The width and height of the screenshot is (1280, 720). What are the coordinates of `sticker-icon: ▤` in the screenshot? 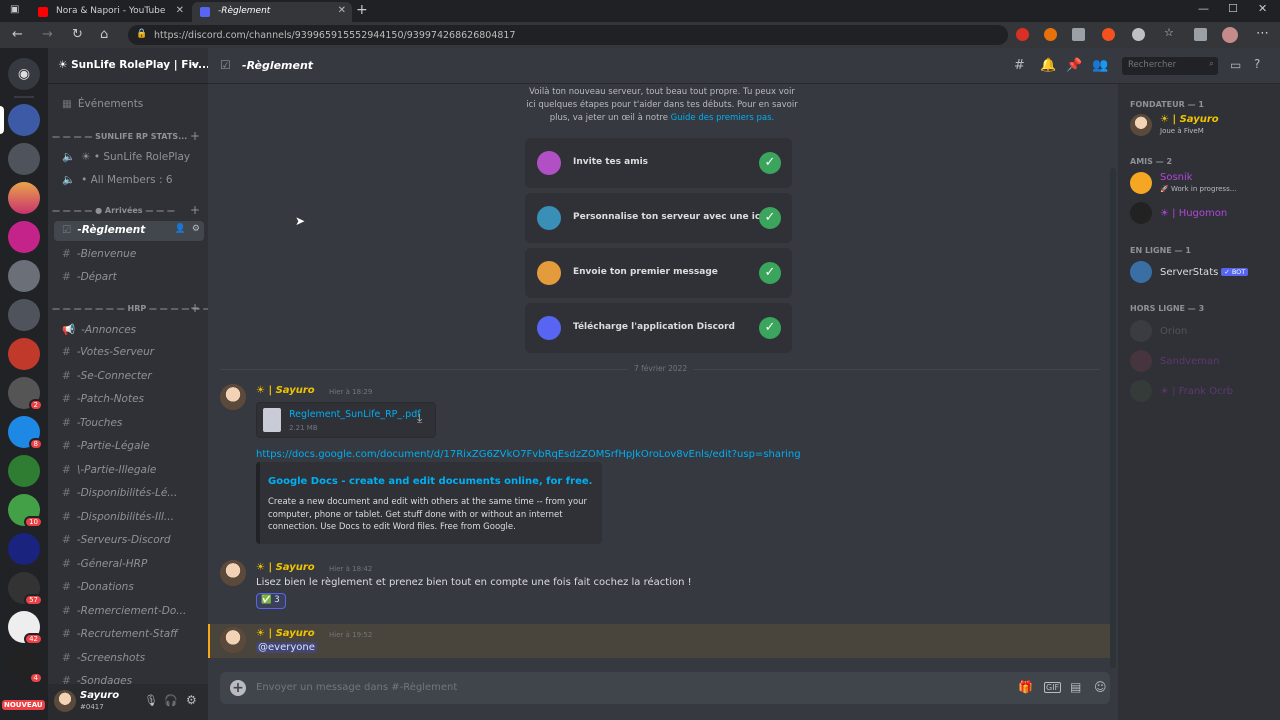 It's located at (1075, 687).